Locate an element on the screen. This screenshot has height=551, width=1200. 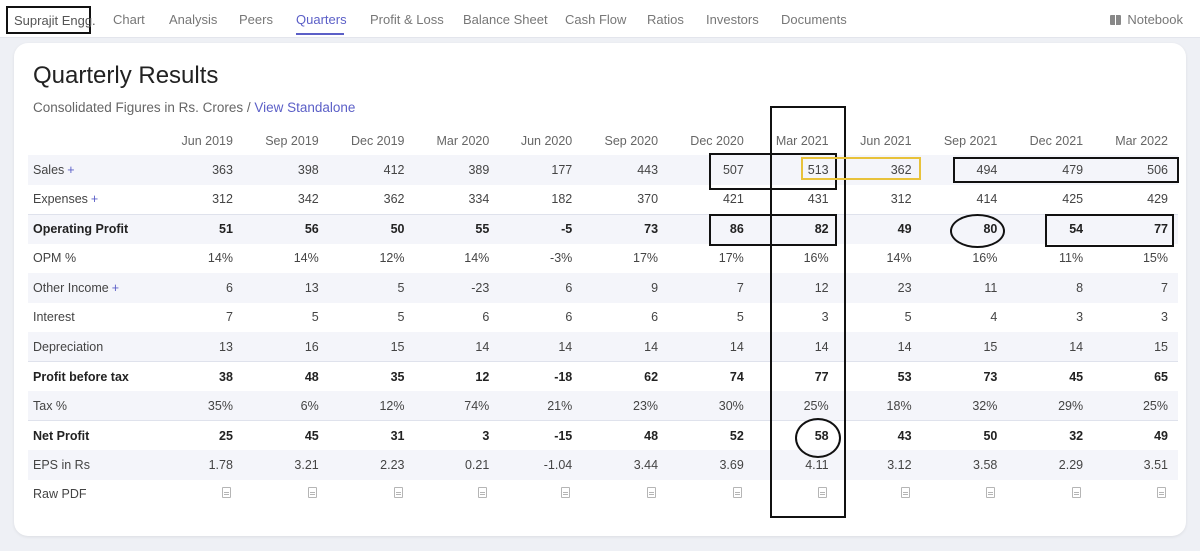
tab-balance-sheet: Balance Sheet is located at coordinates (505, 19).